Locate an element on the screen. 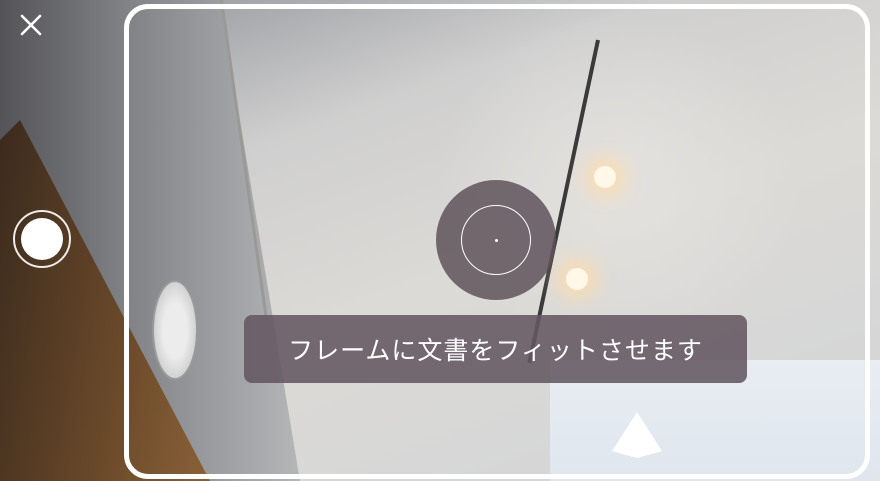 The height and width of the screenshot is (481, 880). close-icon is located at coordinates (31, 25).